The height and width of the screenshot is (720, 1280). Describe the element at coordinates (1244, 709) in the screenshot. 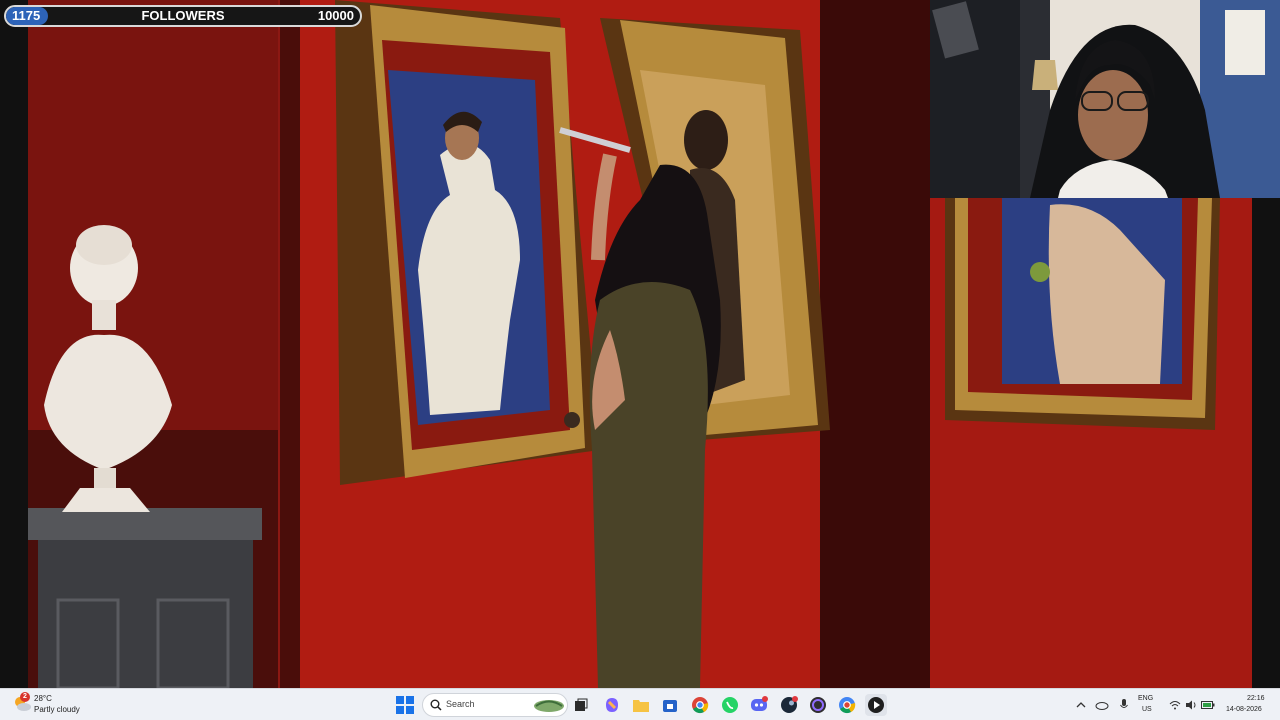

I see `clock-date: 14-08-2026` at that location.